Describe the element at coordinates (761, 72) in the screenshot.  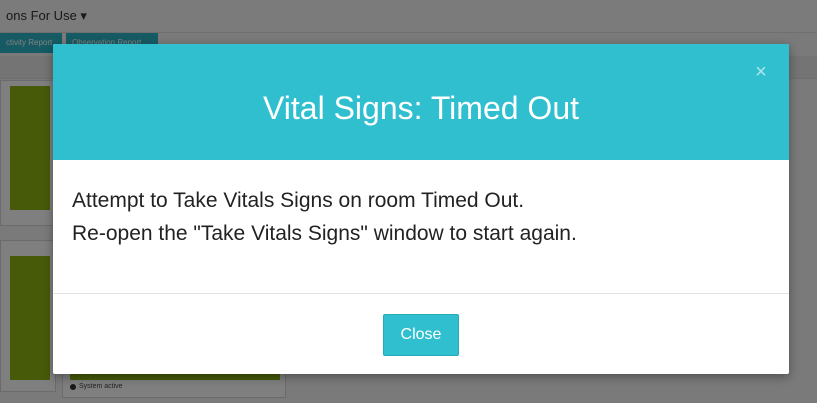
I see `close-icon: ×` at that location.